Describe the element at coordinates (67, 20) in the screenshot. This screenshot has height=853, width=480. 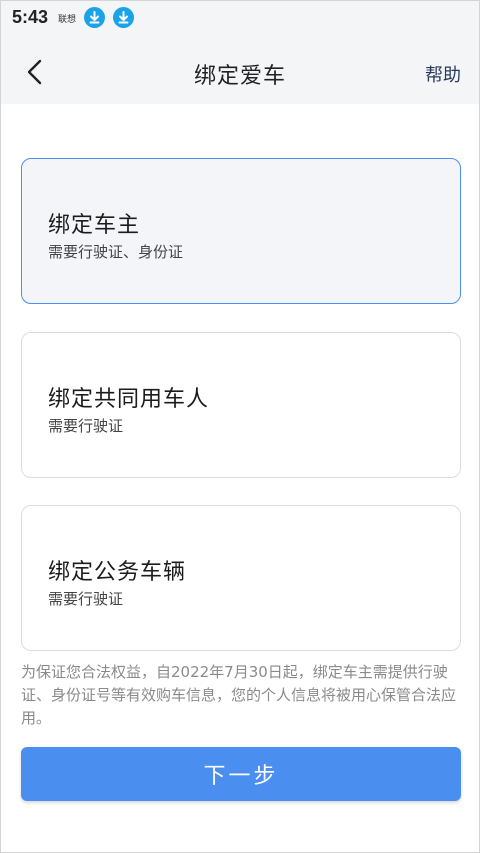
I see `carrier-label: 联想` at that location.